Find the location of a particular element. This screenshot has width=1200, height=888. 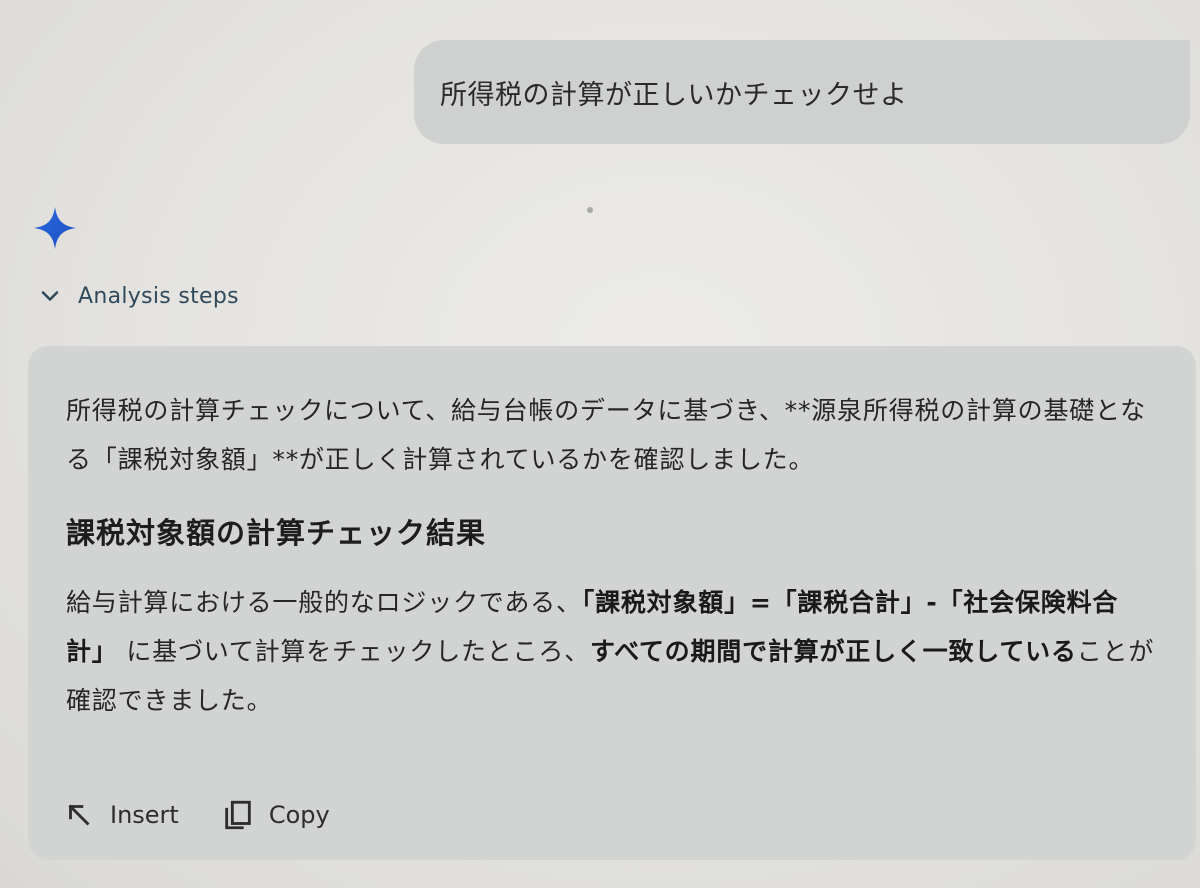

response-heading: 課税対象額の計算チェック結果 is located at coordinates (276, 533).